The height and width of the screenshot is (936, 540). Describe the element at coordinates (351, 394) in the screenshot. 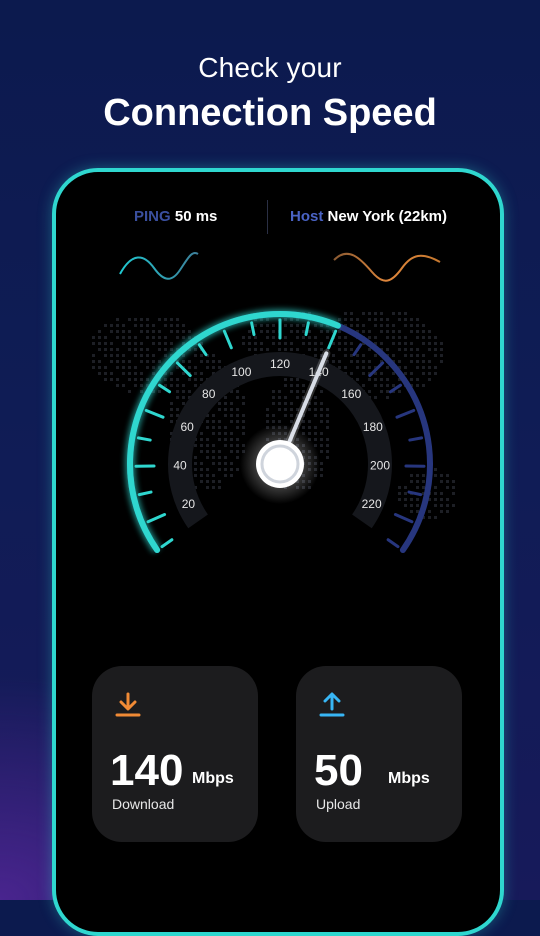

I see `gauge-tick-label: 160` at that location.